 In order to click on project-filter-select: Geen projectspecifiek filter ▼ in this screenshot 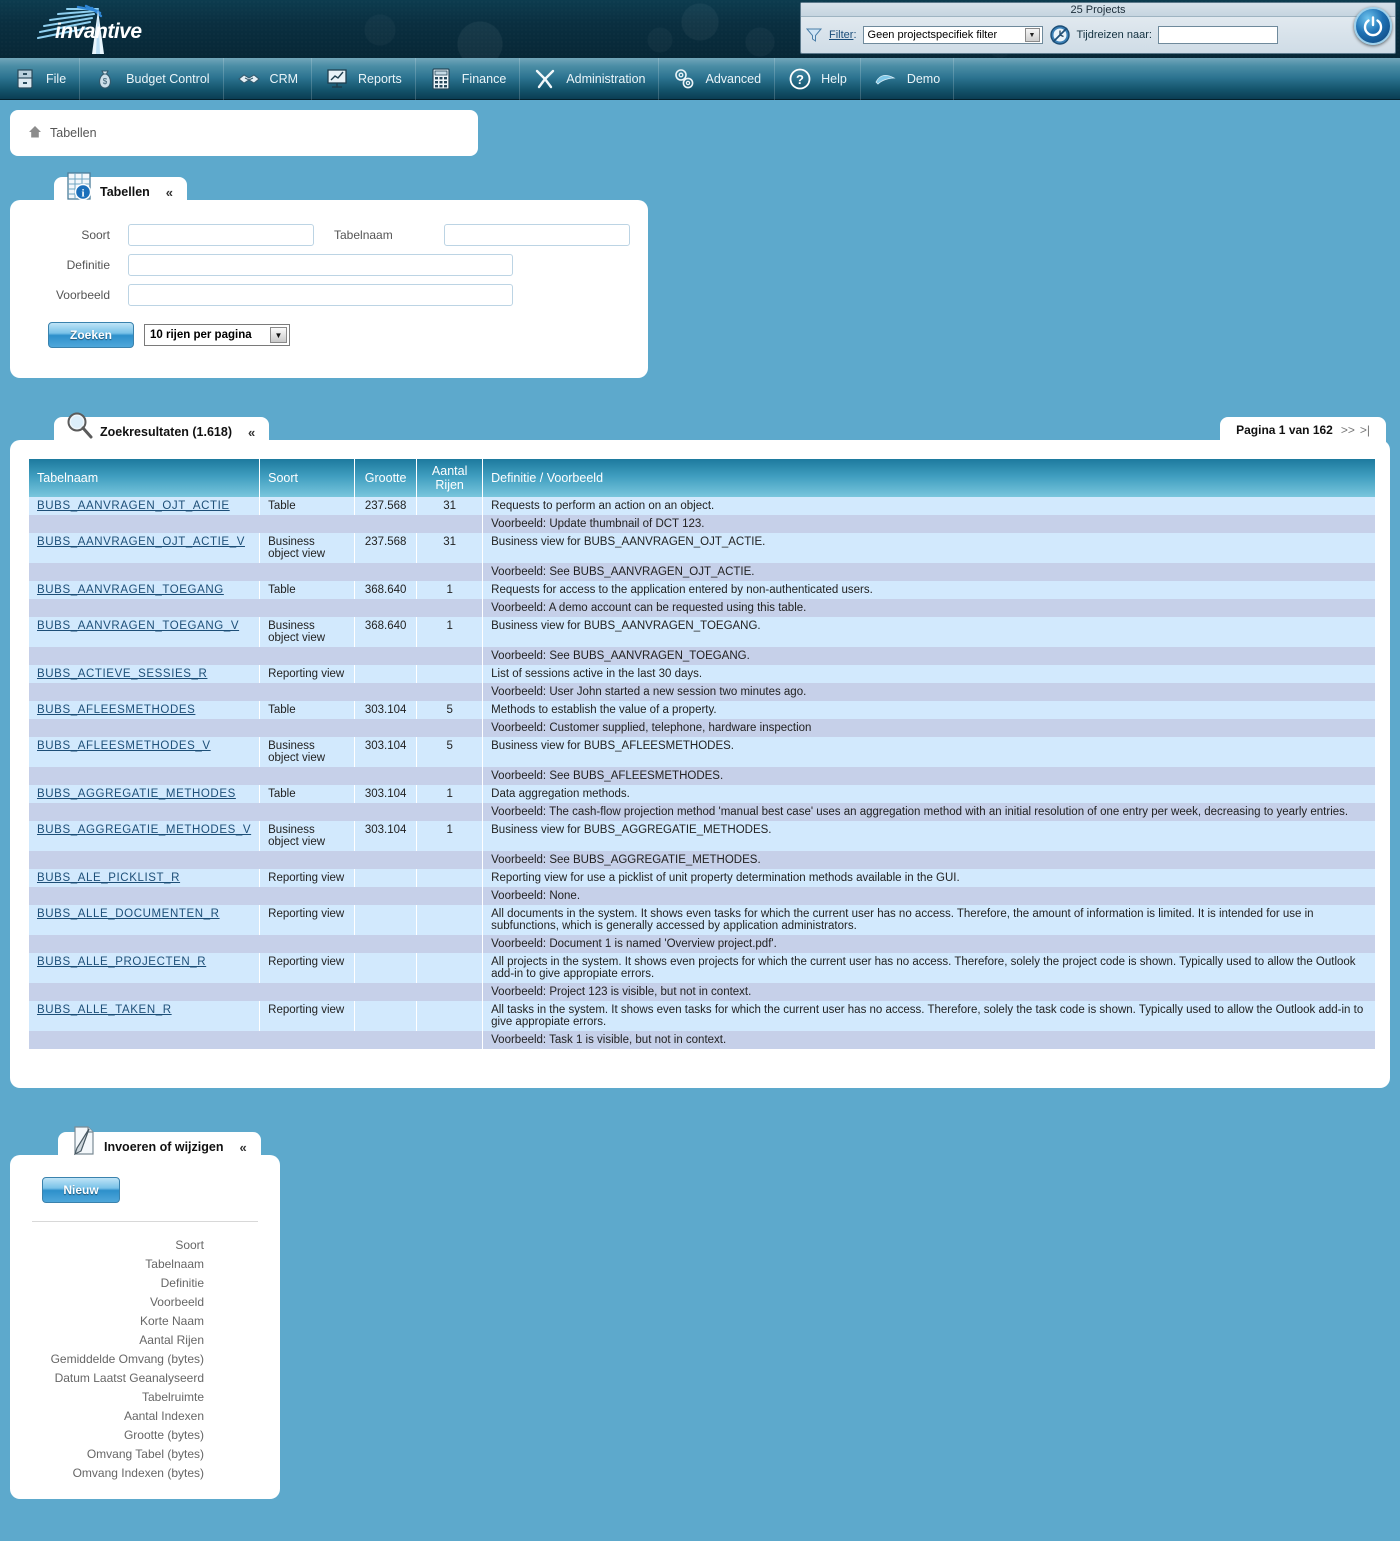, I will do `click(952, 35)`.